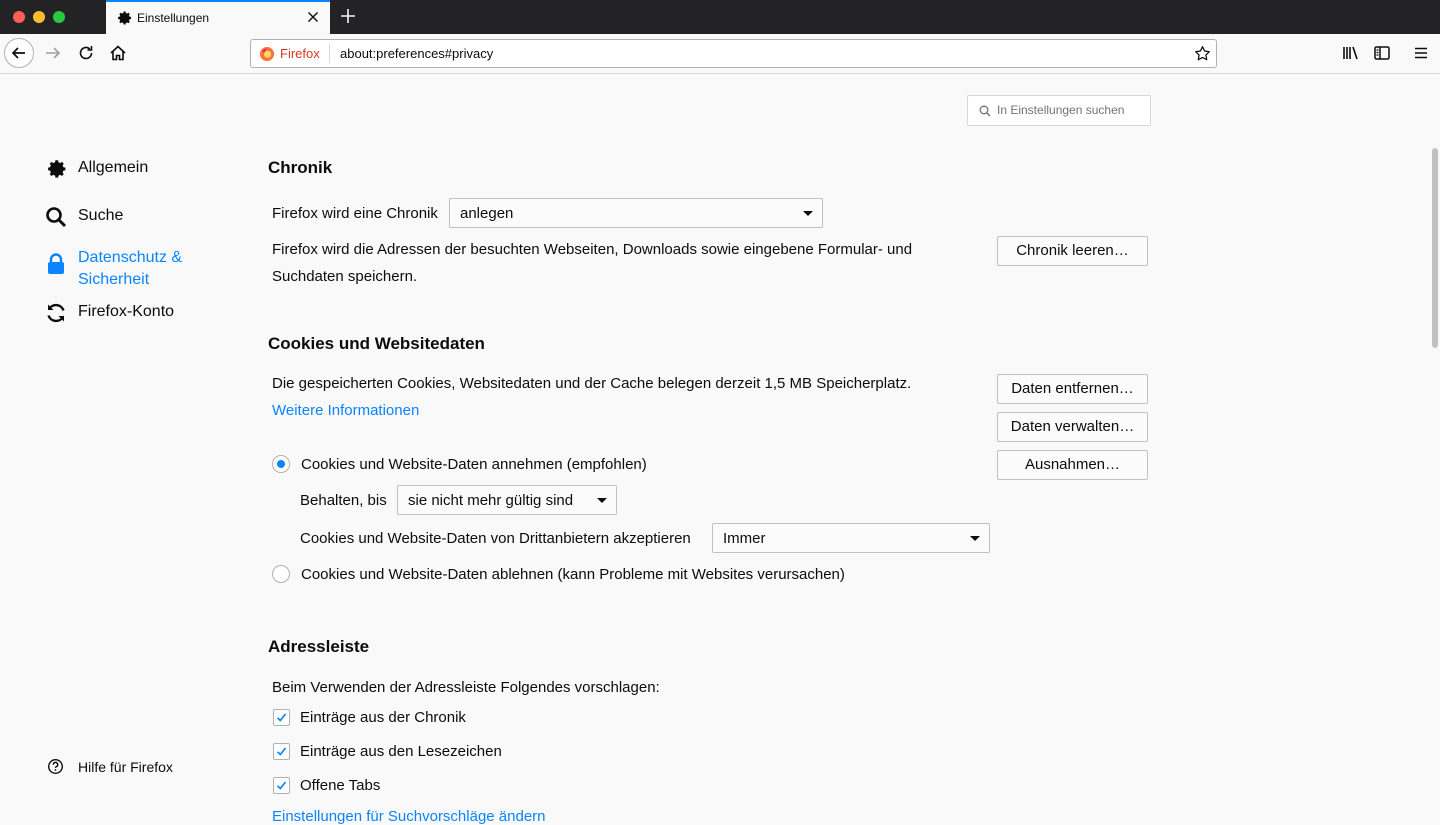 The width and height of the screenshot is (1440, 825). I want to click on keep-until-value: sie nicht mehr gültig sind, so click(491, 500).